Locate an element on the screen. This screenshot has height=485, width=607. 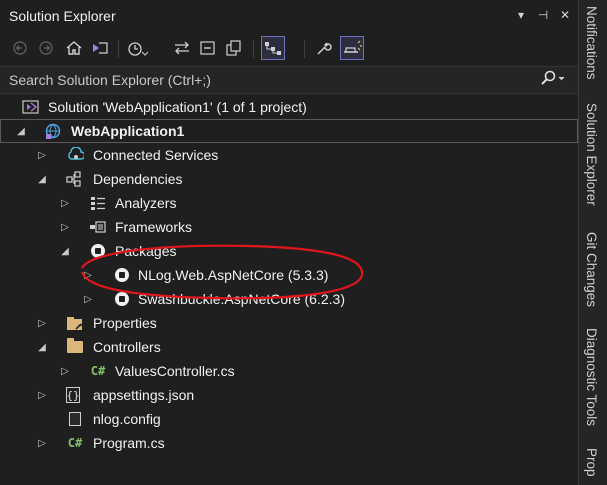
connected-services-icon is located at coordinates (75, 155).